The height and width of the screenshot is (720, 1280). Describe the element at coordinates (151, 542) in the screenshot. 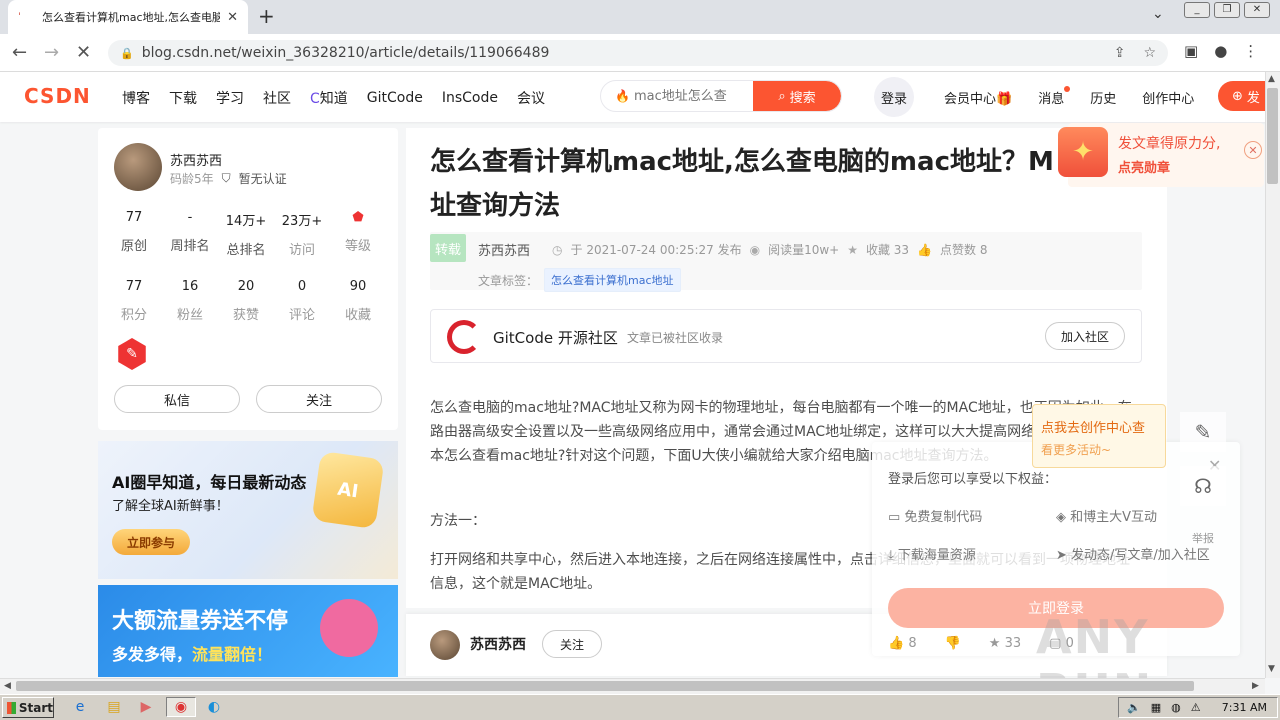

I see `ad1-join-button: 立即参与` at that location.